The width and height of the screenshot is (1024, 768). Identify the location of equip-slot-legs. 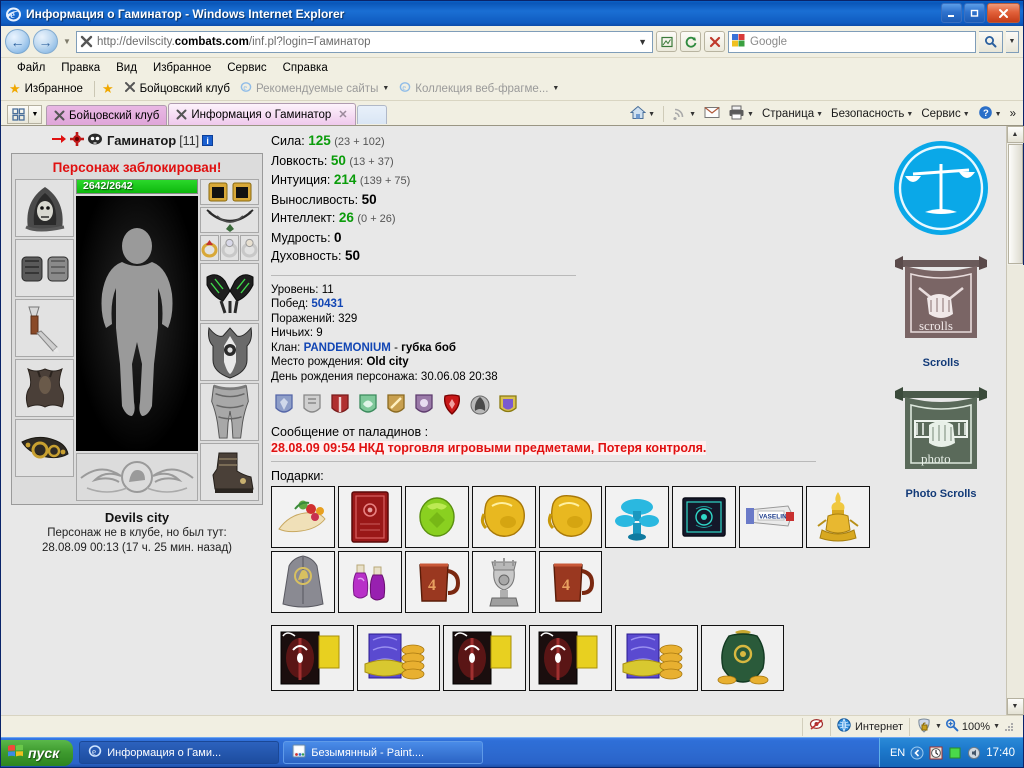
(229, 412).